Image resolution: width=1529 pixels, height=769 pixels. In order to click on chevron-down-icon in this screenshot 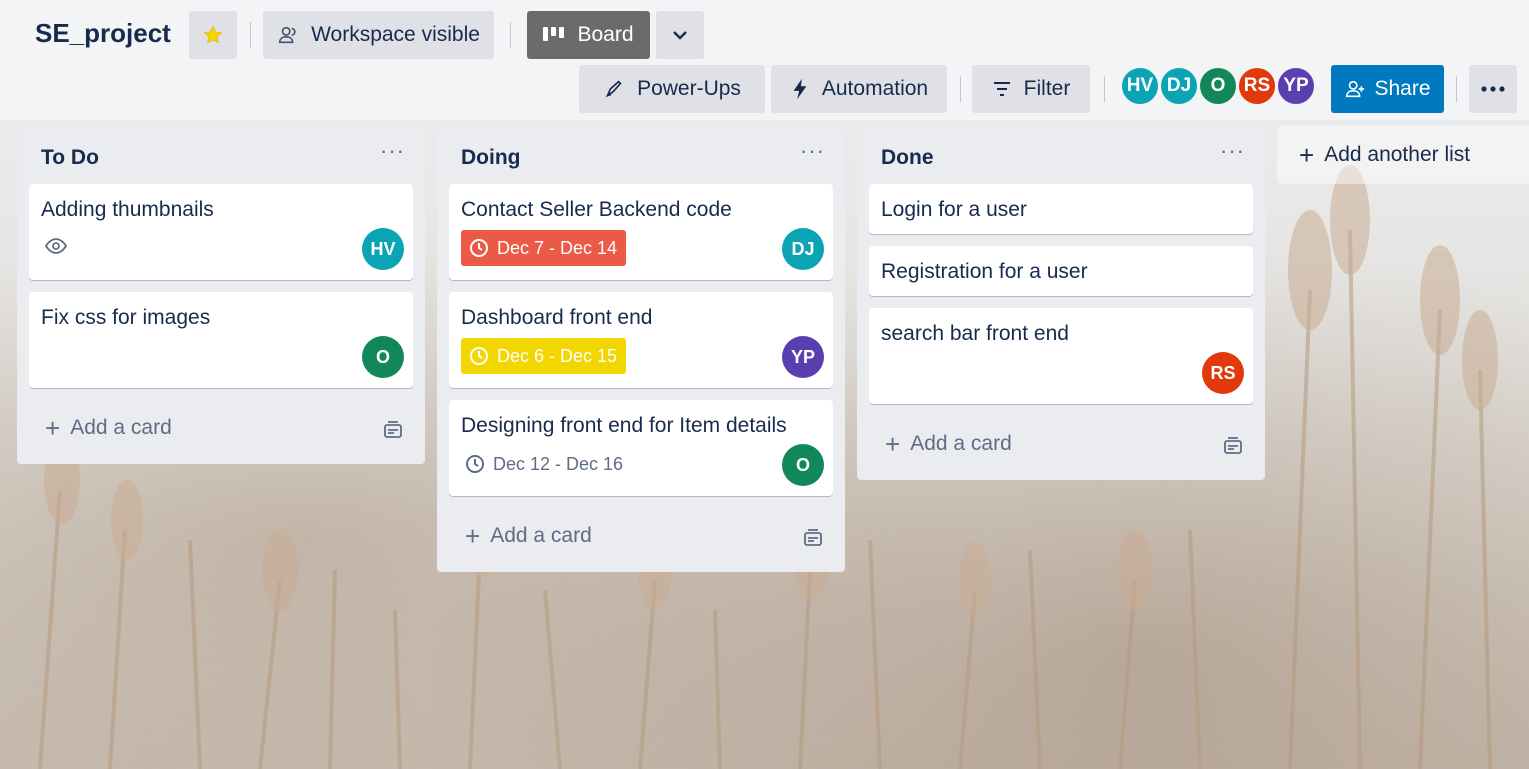, I will do `click(680, 35)`.